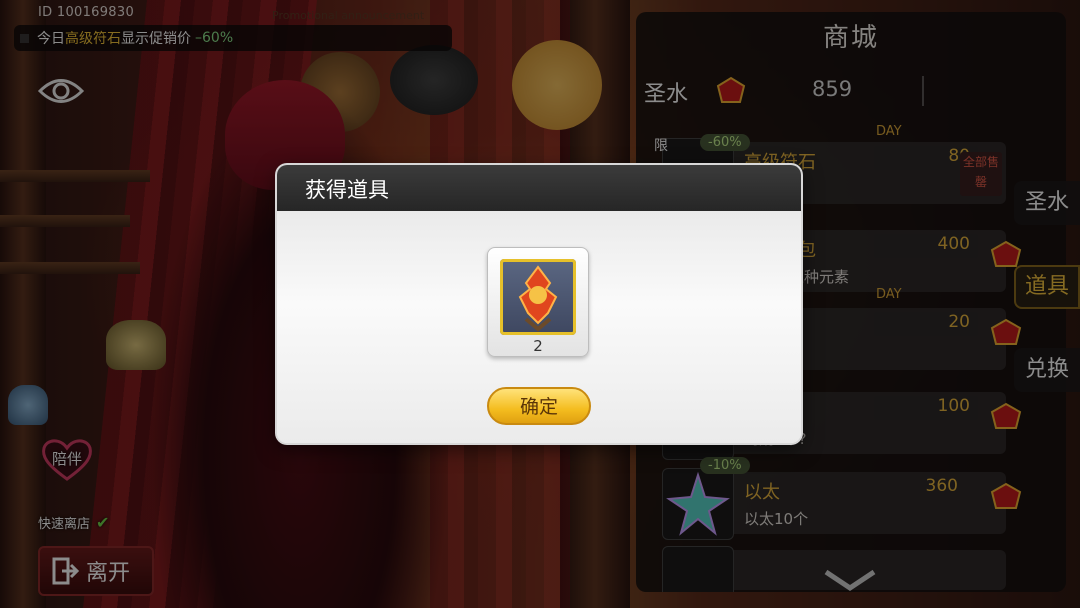  I want to click on reward-item-frame, so click(538, 297).